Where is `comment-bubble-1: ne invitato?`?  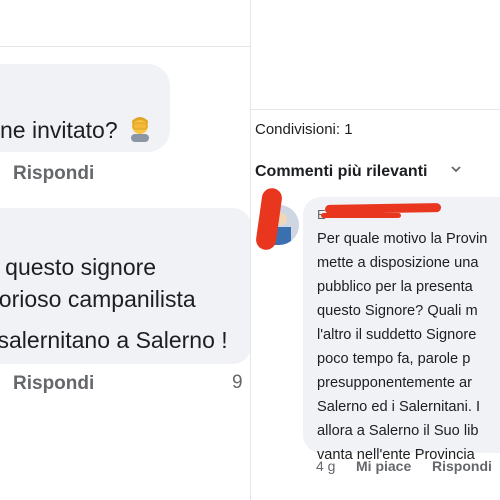
comment-bubble-1: ne invitato? is located at coordinates (85, 108).